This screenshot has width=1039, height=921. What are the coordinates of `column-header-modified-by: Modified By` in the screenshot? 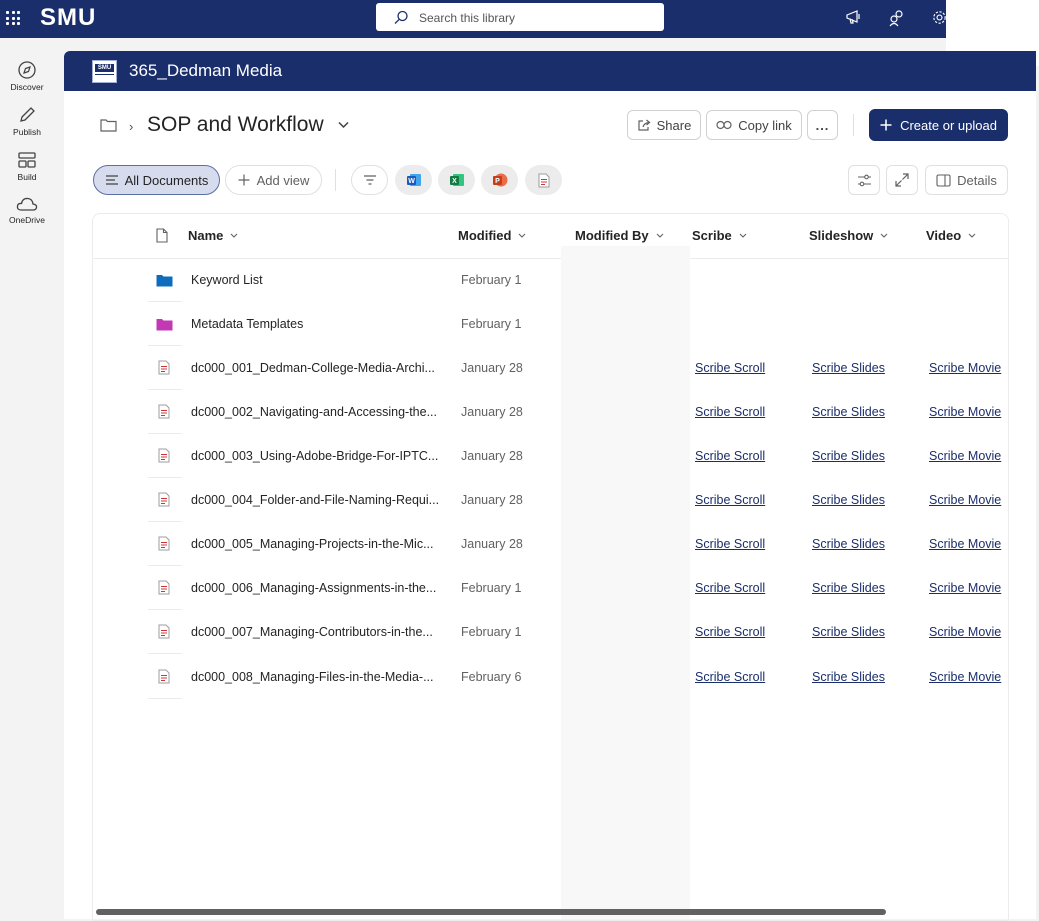 It's located at (619, 235).